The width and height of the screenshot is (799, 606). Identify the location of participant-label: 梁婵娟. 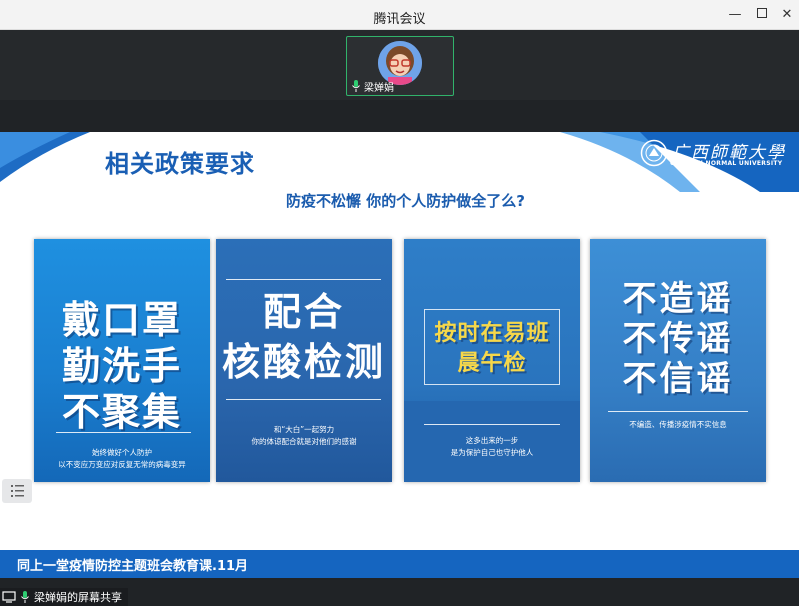
(372, 86).